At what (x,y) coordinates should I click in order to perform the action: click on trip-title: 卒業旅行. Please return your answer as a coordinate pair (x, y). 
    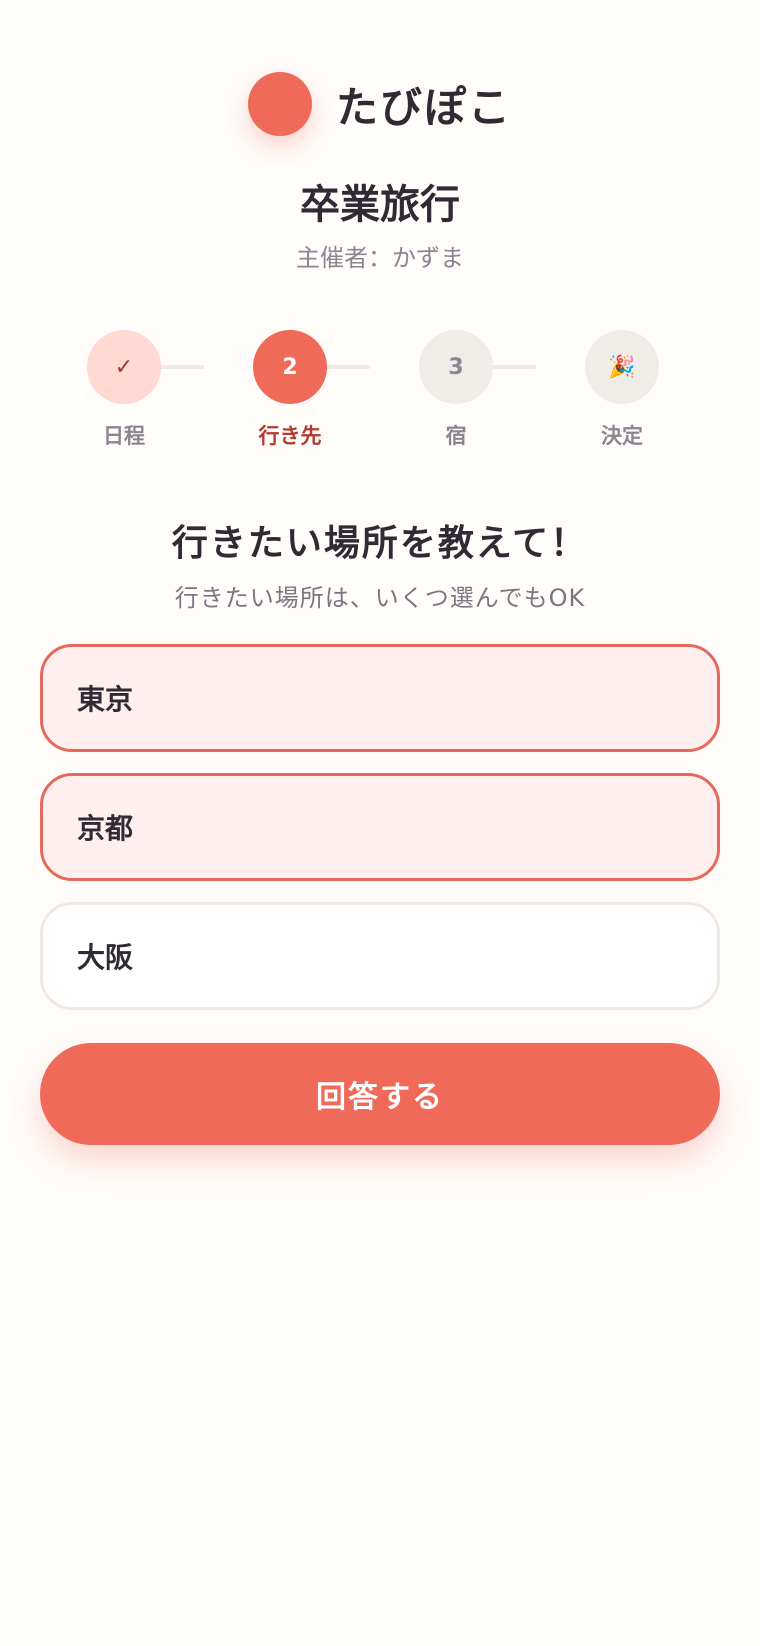
    Looking at the image, I should click on (380, 205).